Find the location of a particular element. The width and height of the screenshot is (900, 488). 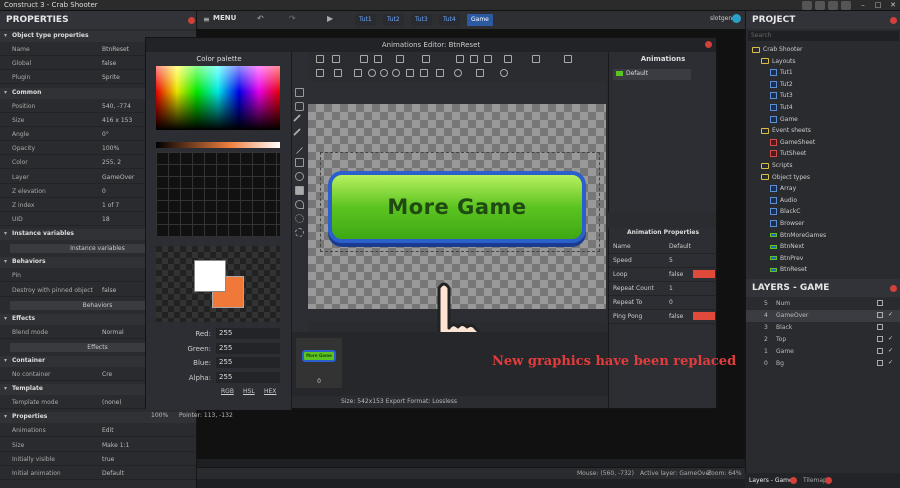

tree-item: Layouts is located at coordinates (778, 63).